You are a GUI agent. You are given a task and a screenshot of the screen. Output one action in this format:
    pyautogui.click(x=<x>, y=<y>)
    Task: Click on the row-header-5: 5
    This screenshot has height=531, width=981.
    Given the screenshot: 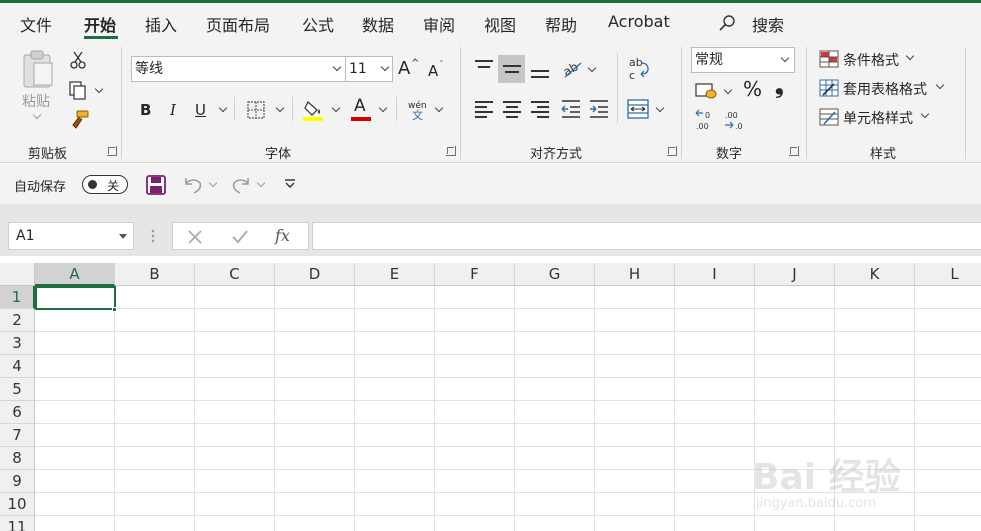 What is the action you would take?
    pyautogui.click(x=17, y=389)
    